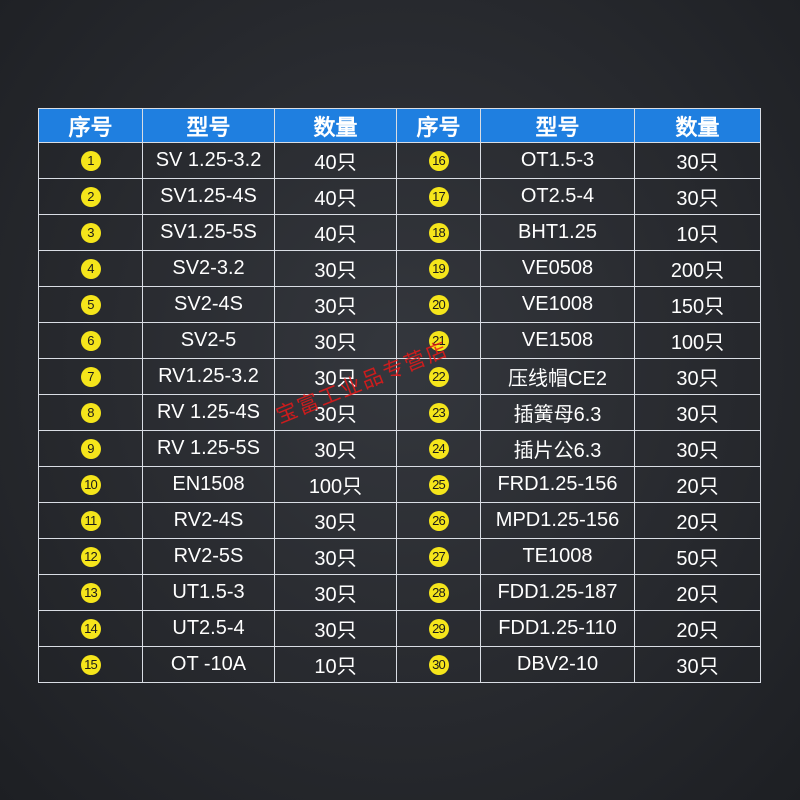 This screenshot has height=800, width=800. I want to click on number-badge: 25, so click(438, 484).